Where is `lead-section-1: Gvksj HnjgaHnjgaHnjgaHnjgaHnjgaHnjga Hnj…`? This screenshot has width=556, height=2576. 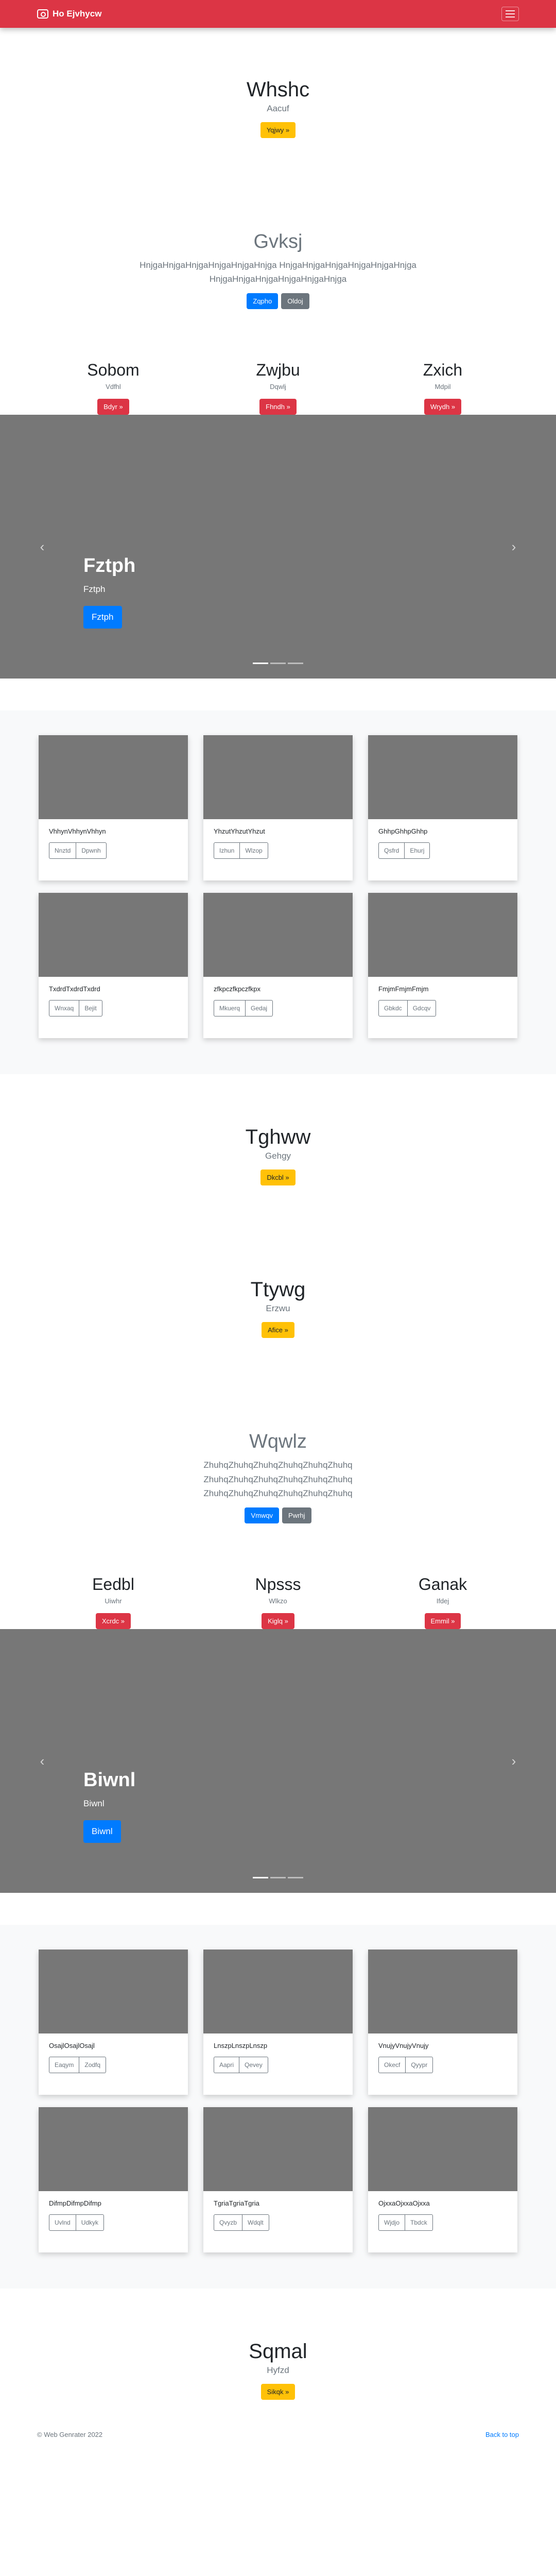 lead-section-1: Gvksj HnjgaHnjgaHnjgaHnjgaHnjgaHnjga Hnj… is located at coordinates (278, 224).